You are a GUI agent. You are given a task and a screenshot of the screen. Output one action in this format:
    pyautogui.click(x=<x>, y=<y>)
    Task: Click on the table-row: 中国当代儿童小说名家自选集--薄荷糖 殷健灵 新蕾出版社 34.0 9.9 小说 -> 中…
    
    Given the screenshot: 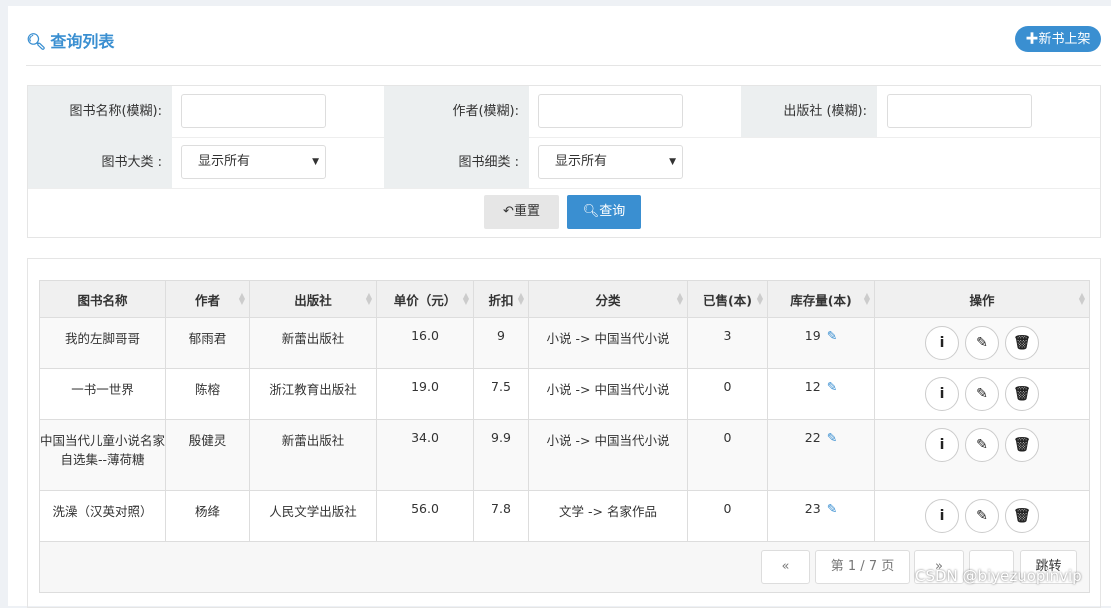 What is the action you would take?
    pyautogui.click(x=564, y=455)
    